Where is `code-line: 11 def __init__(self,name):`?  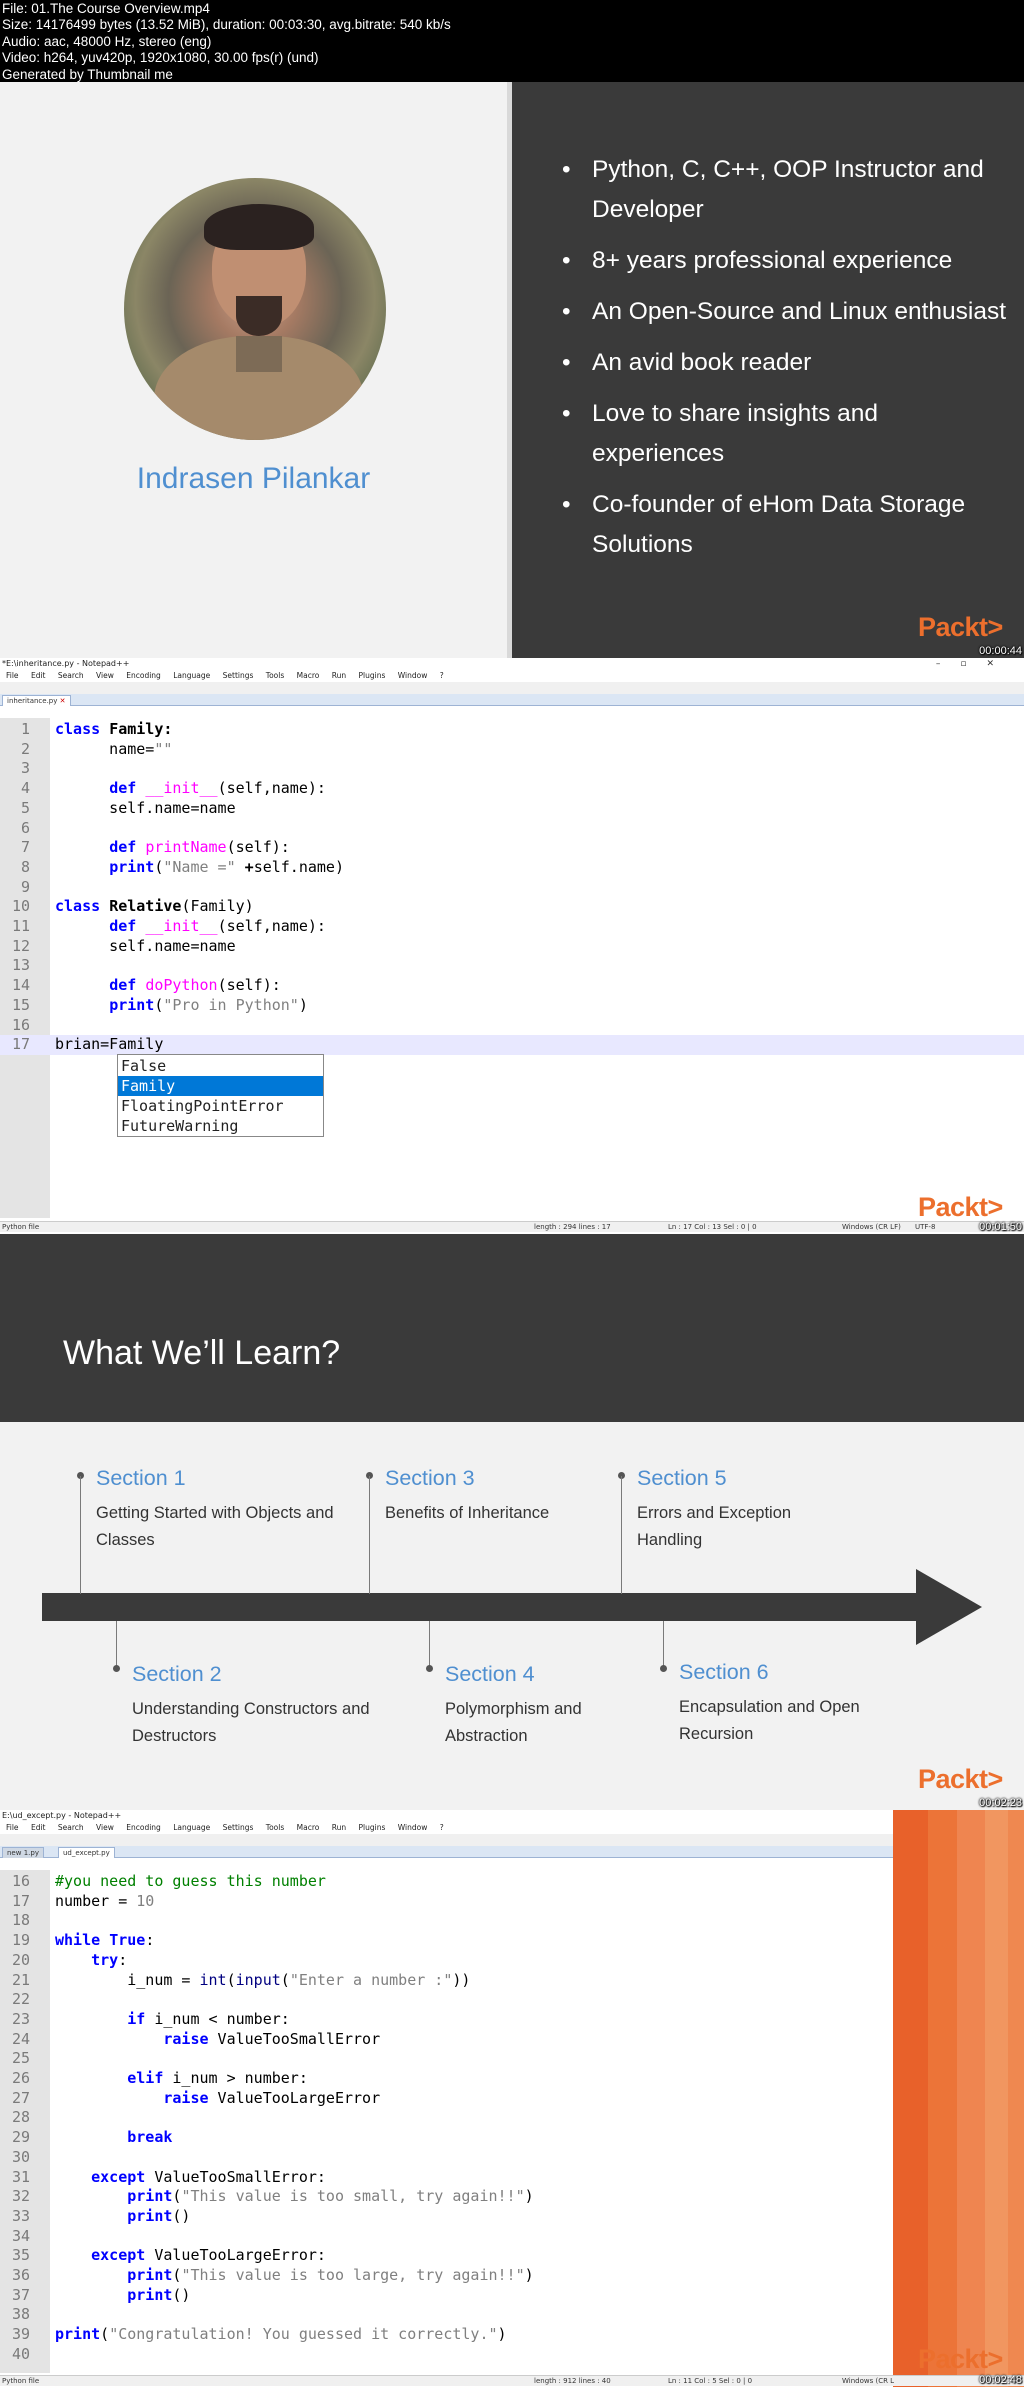 code-line: 11 def __init__(self,name): is located at coordinates (512, 927).